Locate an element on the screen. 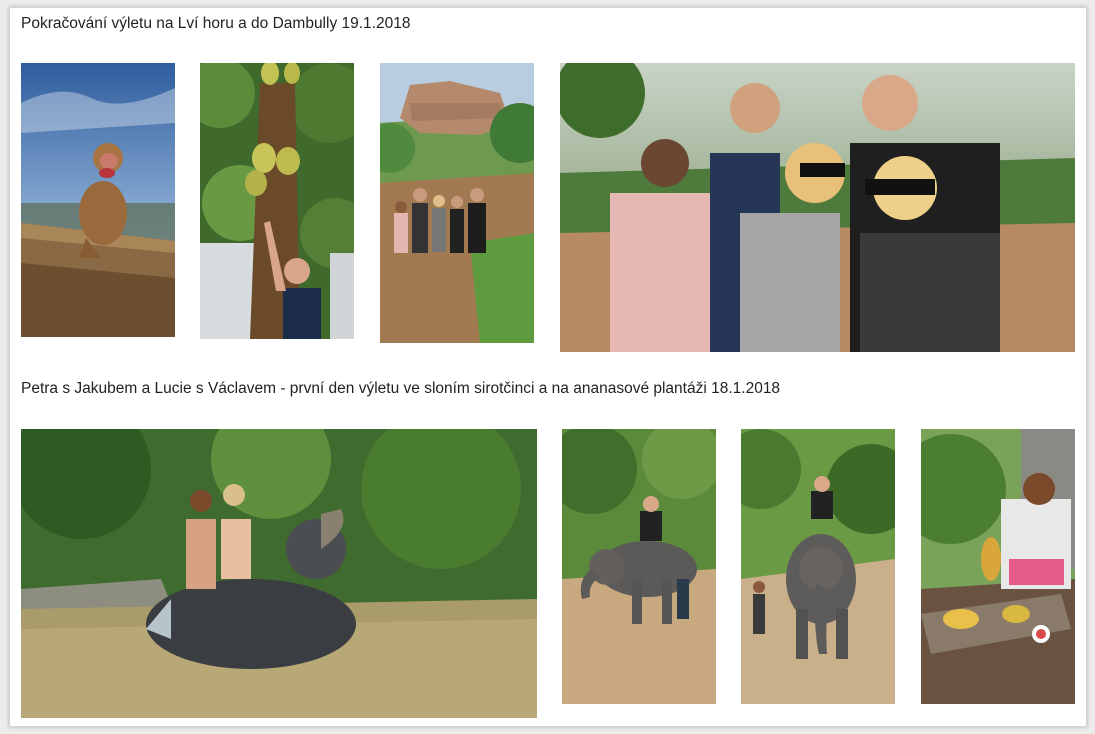  jackfruit-tree-photo is located at coordinates (277, 201).